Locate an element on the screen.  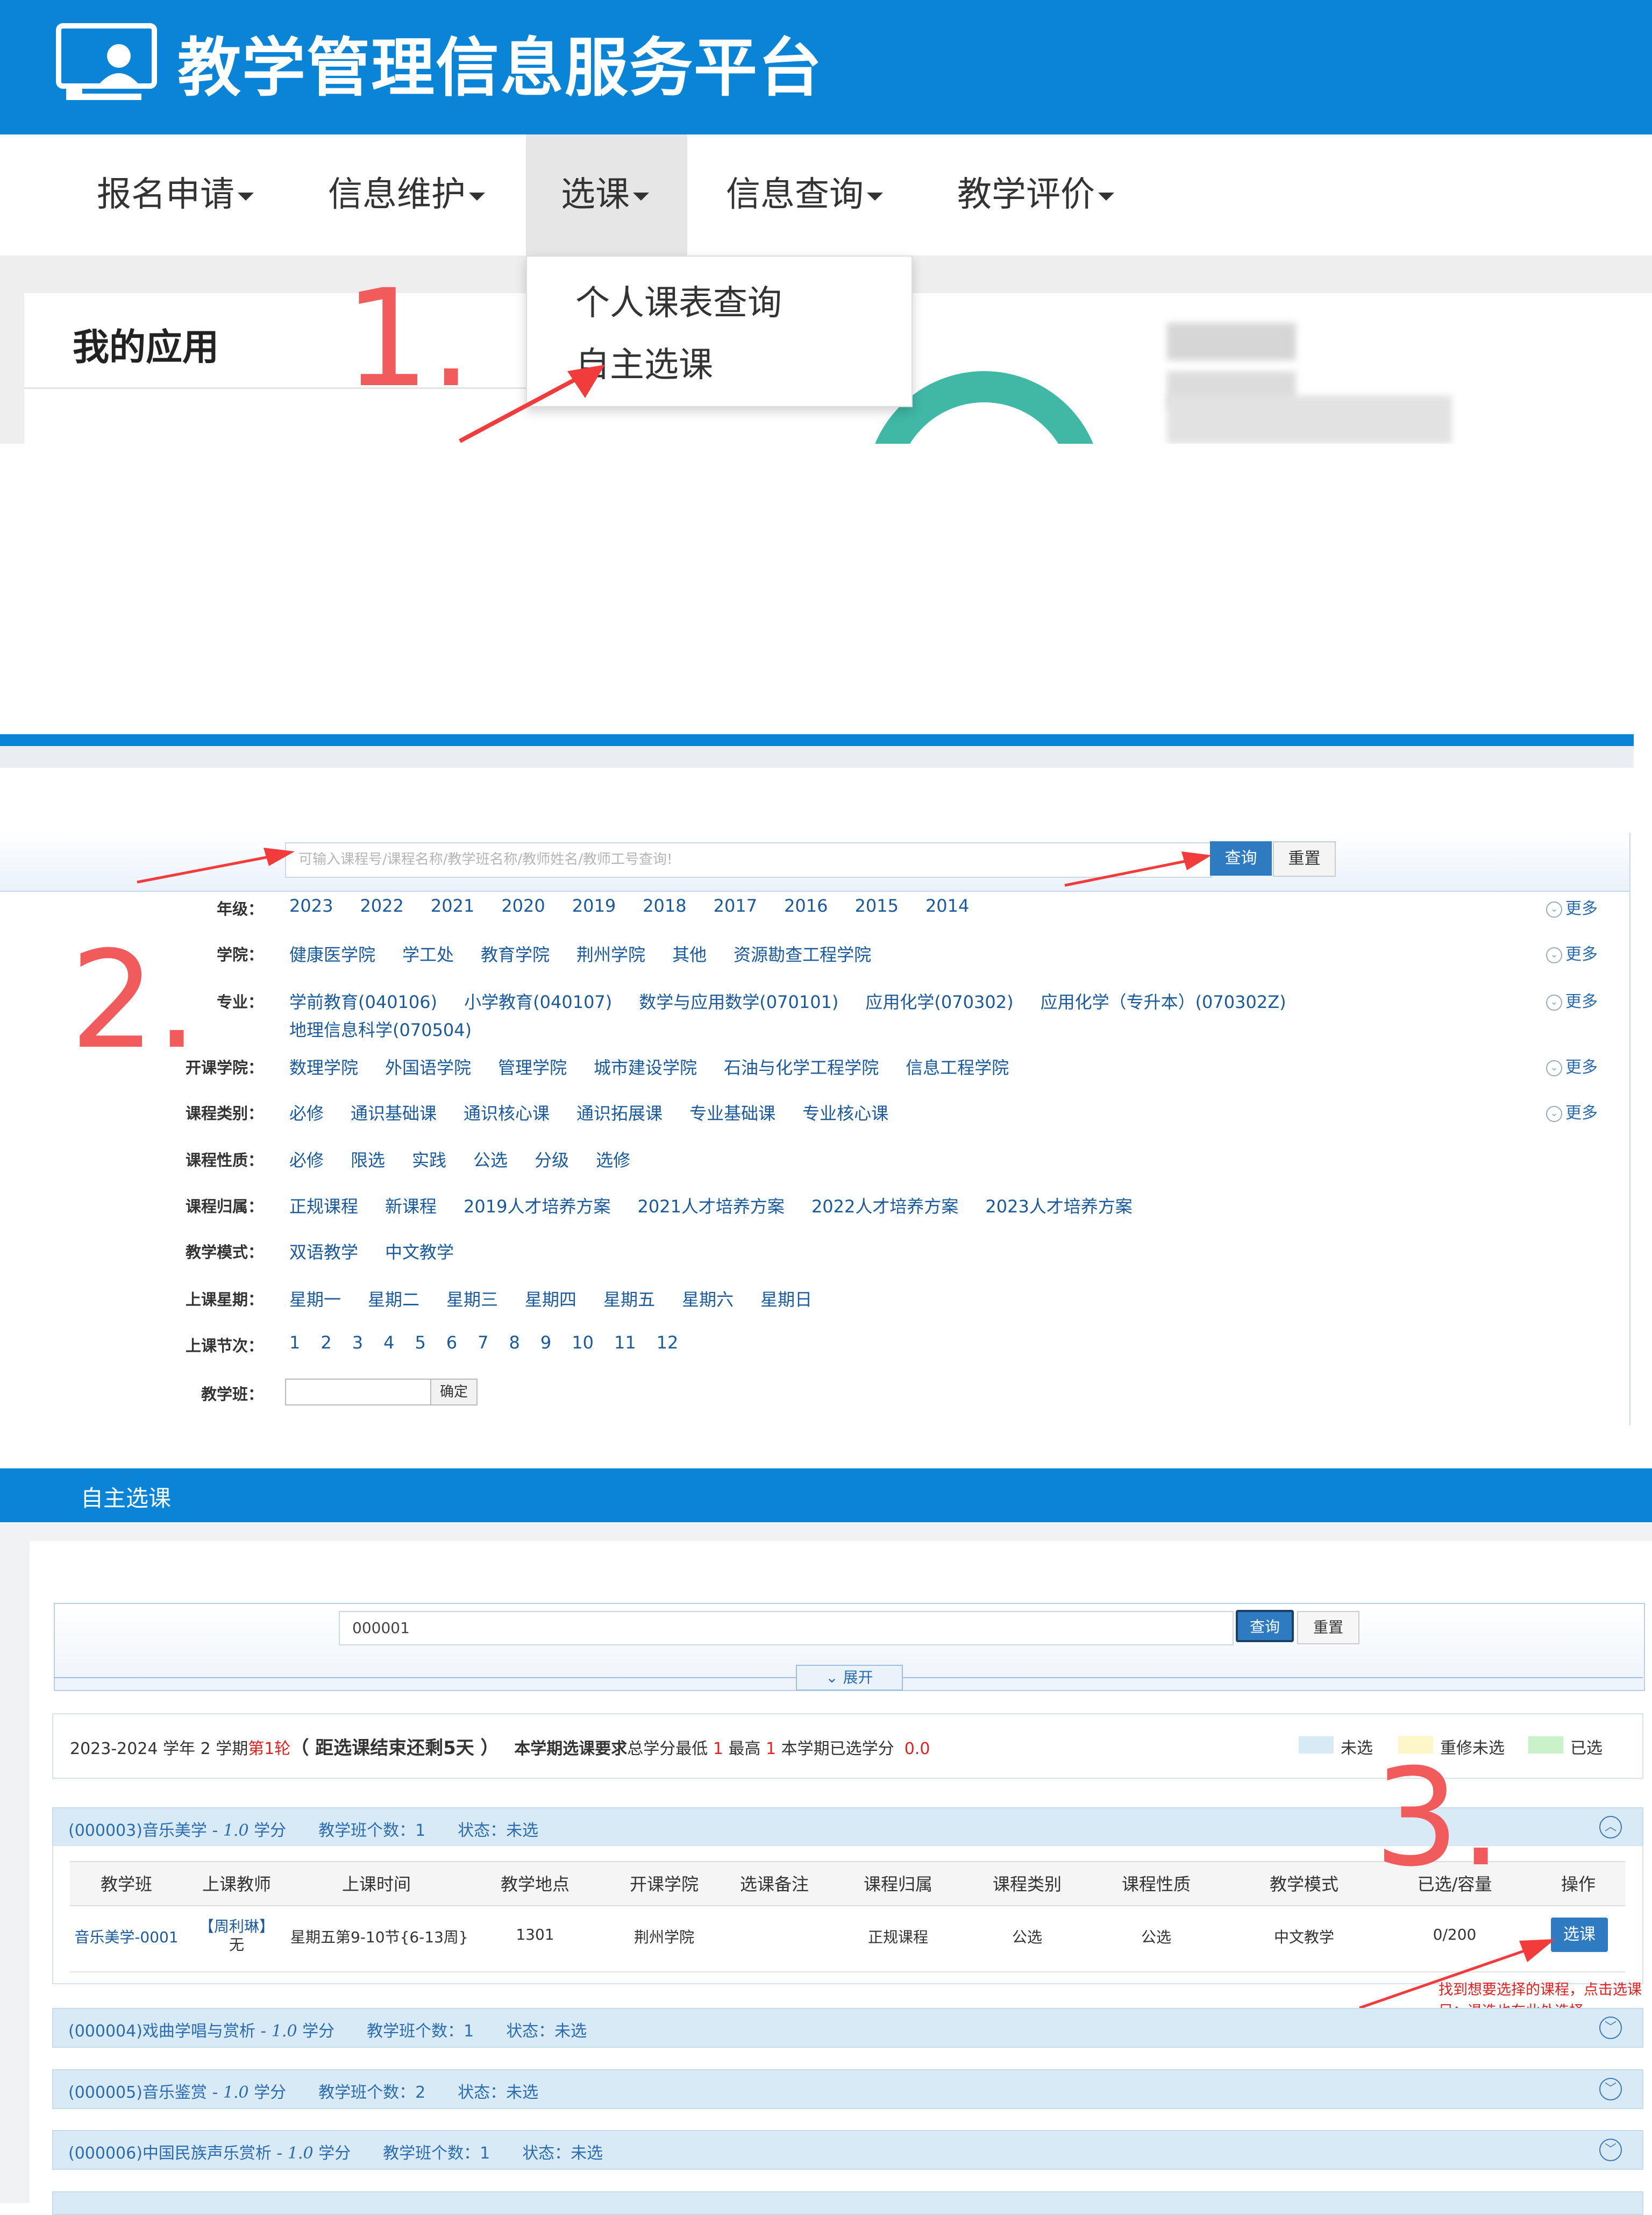
filter-option: 城市建设学院 is located at coordinates (645, 1067).